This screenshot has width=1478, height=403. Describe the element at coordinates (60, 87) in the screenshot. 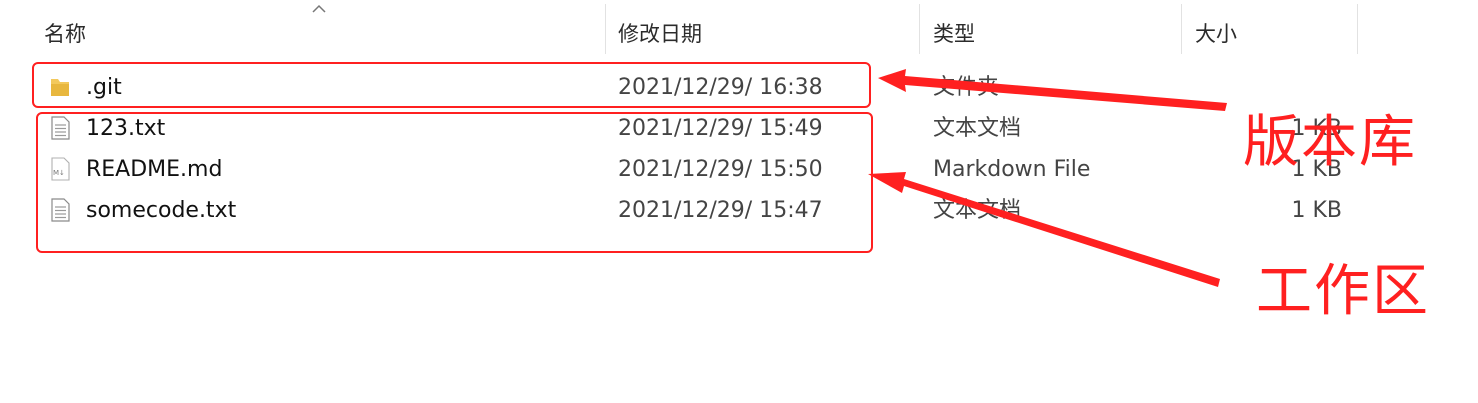

I see `folder-icon` at that location.